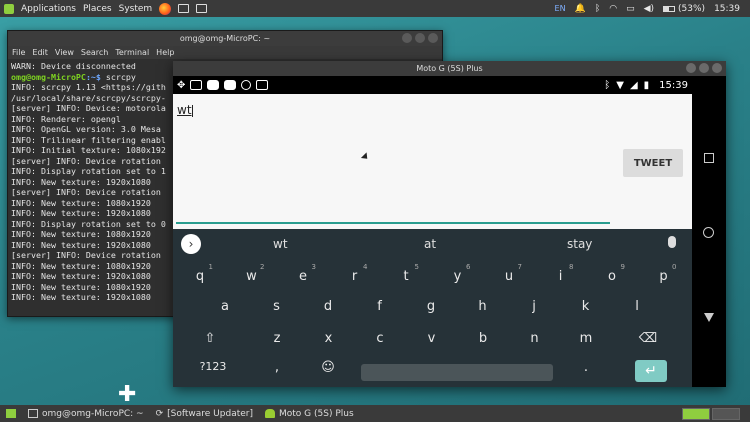 The height and width of the screenshot is (422, 750). I want to click on key-s: s, so click(277, 306).